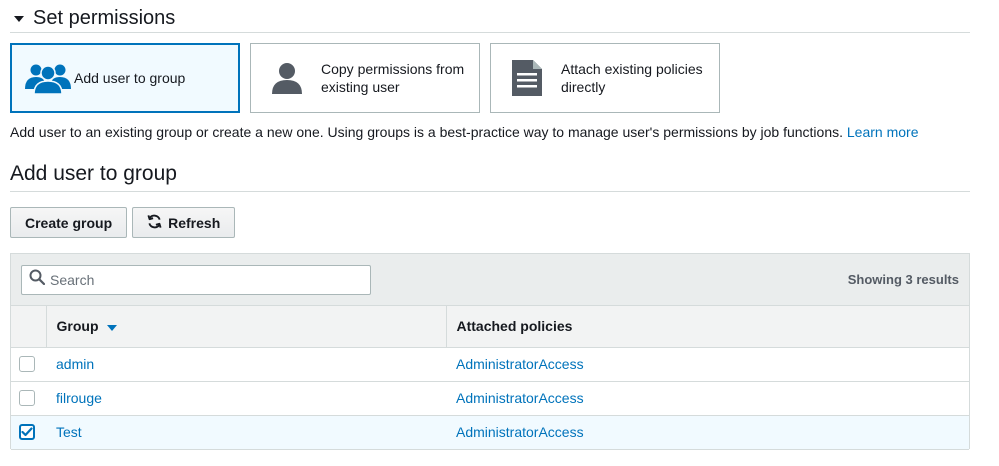 Image resolution: width=999 pixels, height=466 pixels. What do you see at coordinates (527, 78) in the screenshot?
I see `document-icon` at bounding box center [527, 78].